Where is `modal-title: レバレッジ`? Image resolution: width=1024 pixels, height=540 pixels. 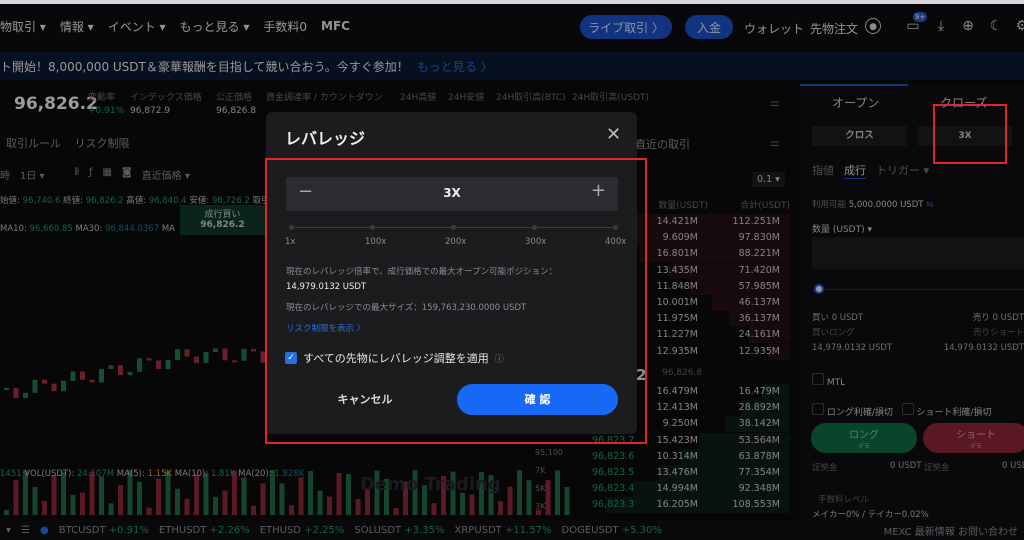
modal-title: レバレッジ is located at coordinates (325, 138).